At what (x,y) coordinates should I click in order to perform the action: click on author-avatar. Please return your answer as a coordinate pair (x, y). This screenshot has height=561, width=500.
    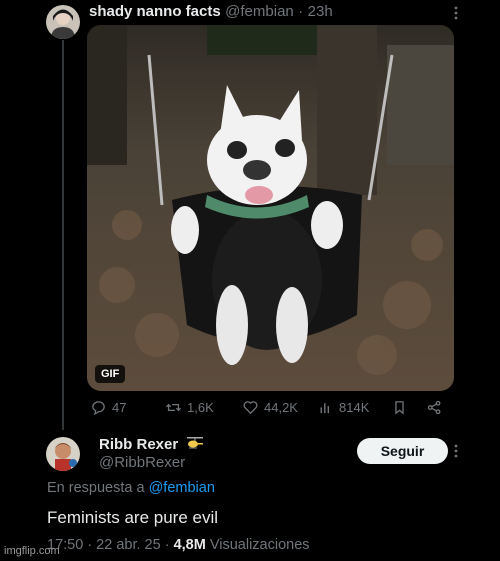
    Looking at the image, I should click on (63, 22).